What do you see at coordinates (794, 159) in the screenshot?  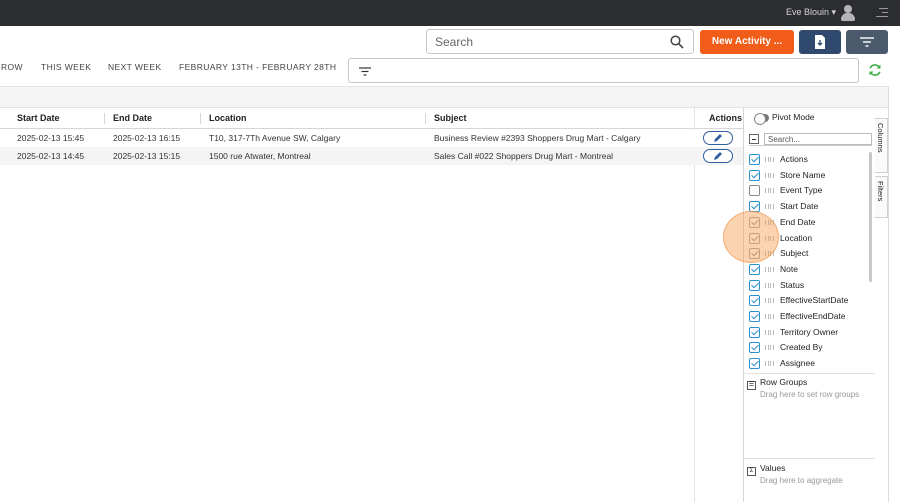 I see `column-label: Actions` at bounding box center [794, 159].